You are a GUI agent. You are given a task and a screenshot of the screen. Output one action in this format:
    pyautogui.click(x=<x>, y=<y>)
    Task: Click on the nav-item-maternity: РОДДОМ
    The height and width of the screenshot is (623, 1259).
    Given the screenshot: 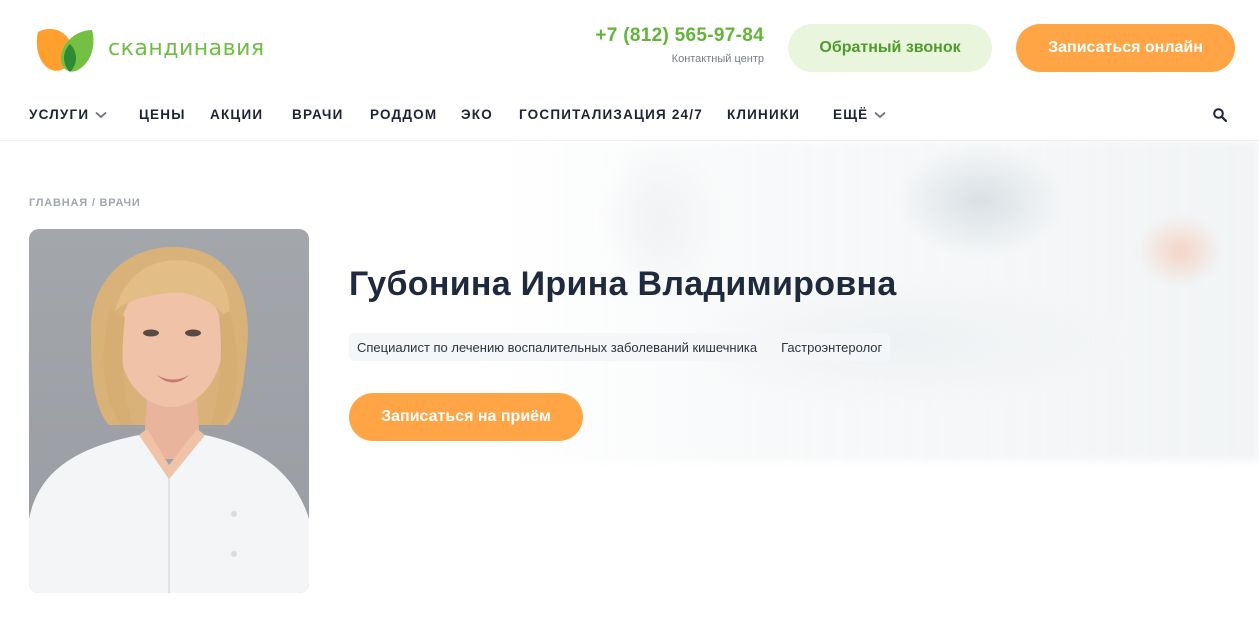 What is the action you would take?
    pyautogui.click(x=403, y=114)
    